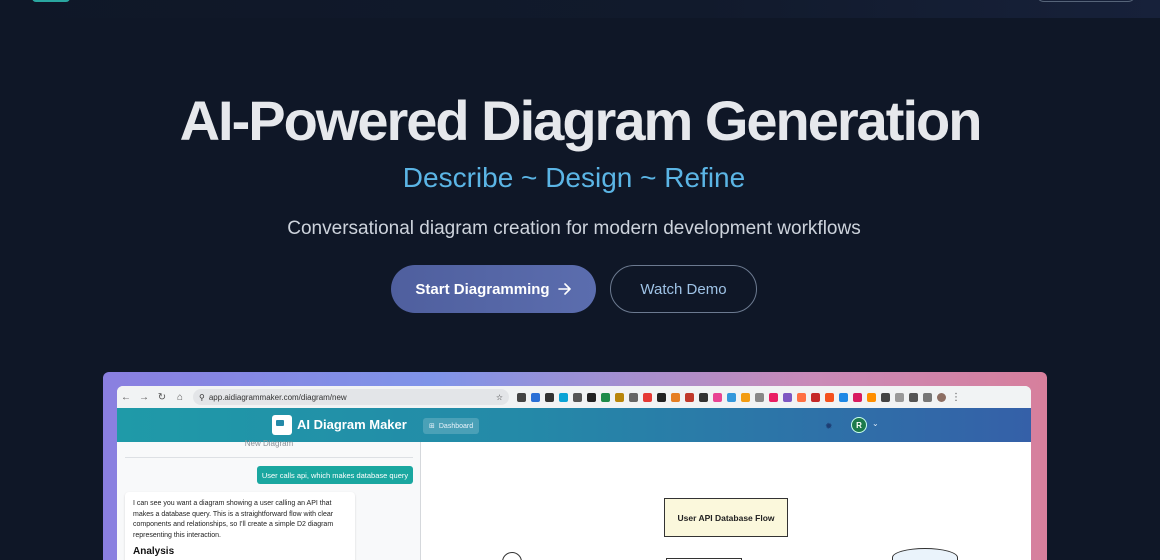 Image resolution: width=1160 pixels, height=560 pixels. Describe the element at coordinates (927, 397) in the screenshot. I see `side-panel-icon` at that location.